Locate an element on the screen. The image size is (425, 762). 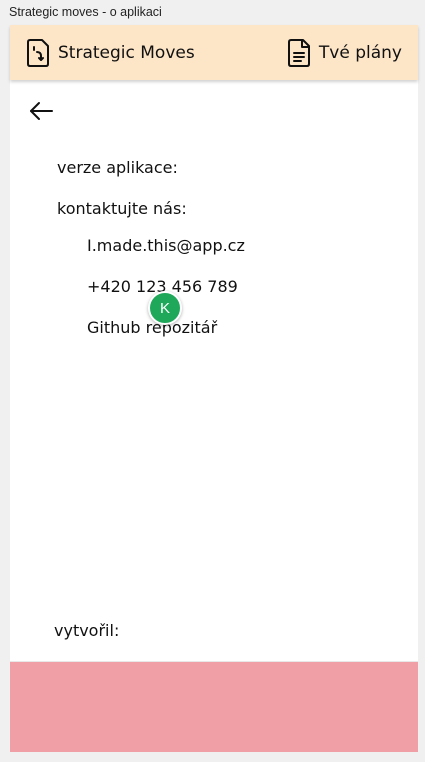
bottom-panel is located at coordinates (214, 706).